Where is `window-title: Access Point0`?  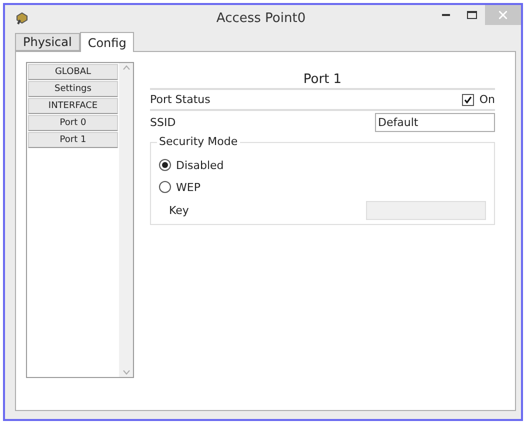 window-title: Access Point0 is located at coordinates (261, 18).